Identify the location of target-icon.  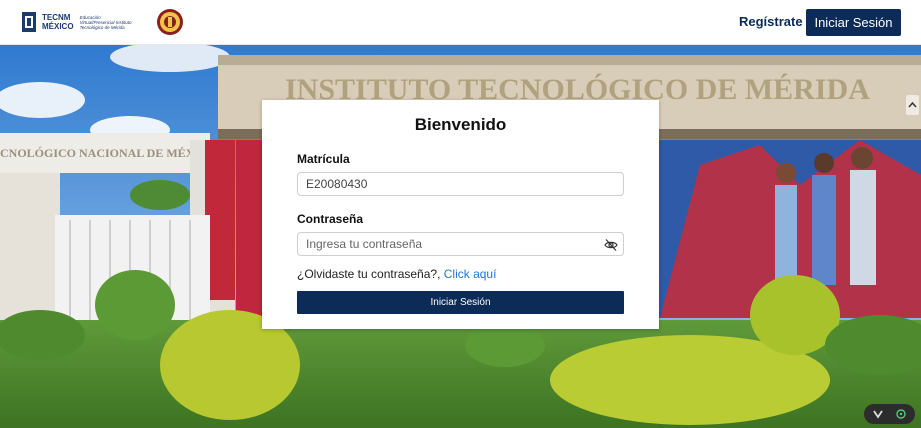
(901, 414).